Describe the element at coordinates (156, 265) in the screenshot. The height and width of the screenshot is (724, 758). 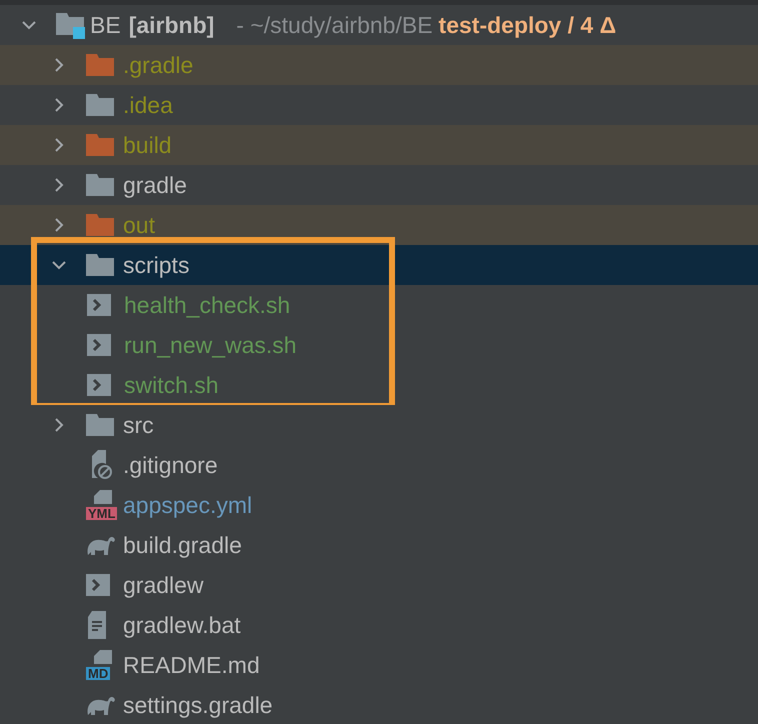
I see `file-name: scripts` at that location.